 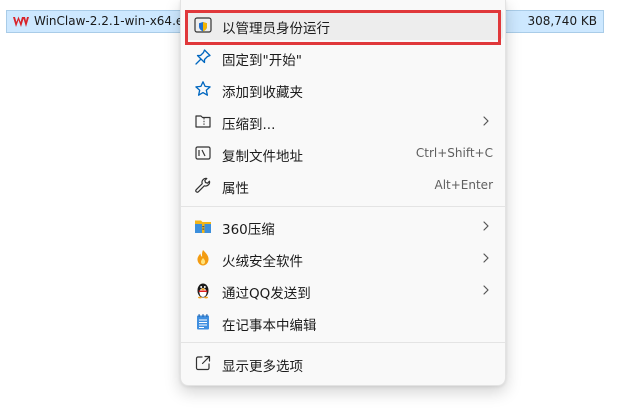 What do you see at coordinates (262, 367) in the screenshot?
I see `menu-item-label: 显示更多选项` at bounding box center [262, 367].